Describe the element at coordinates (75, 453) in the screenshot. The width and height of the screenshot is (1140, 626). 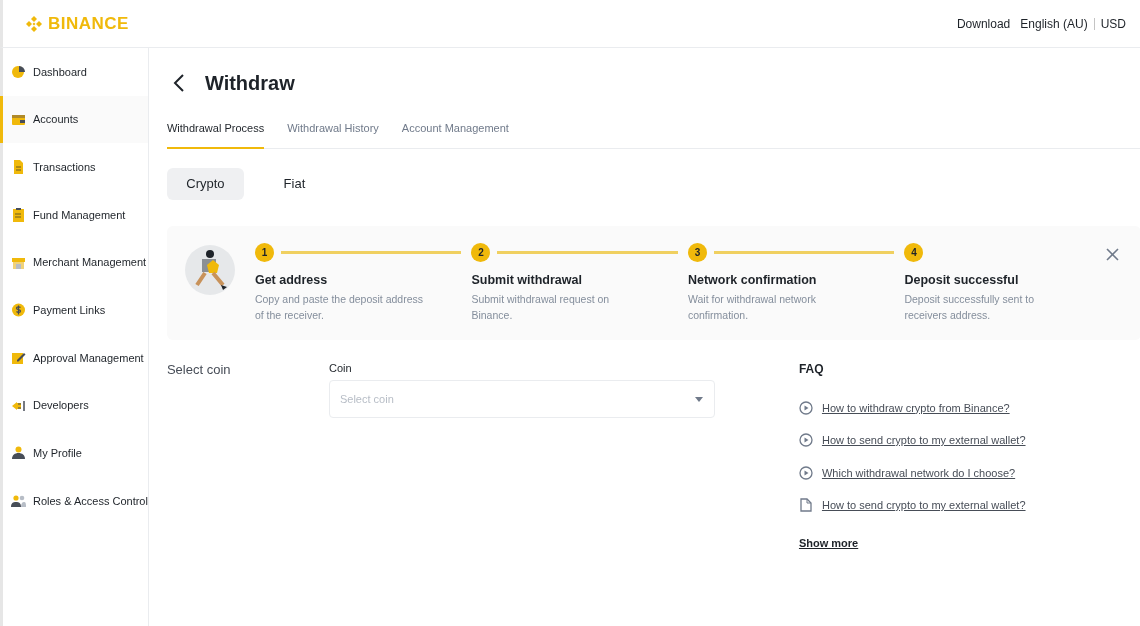
I see `sidebar-item: My Profile` at that location.